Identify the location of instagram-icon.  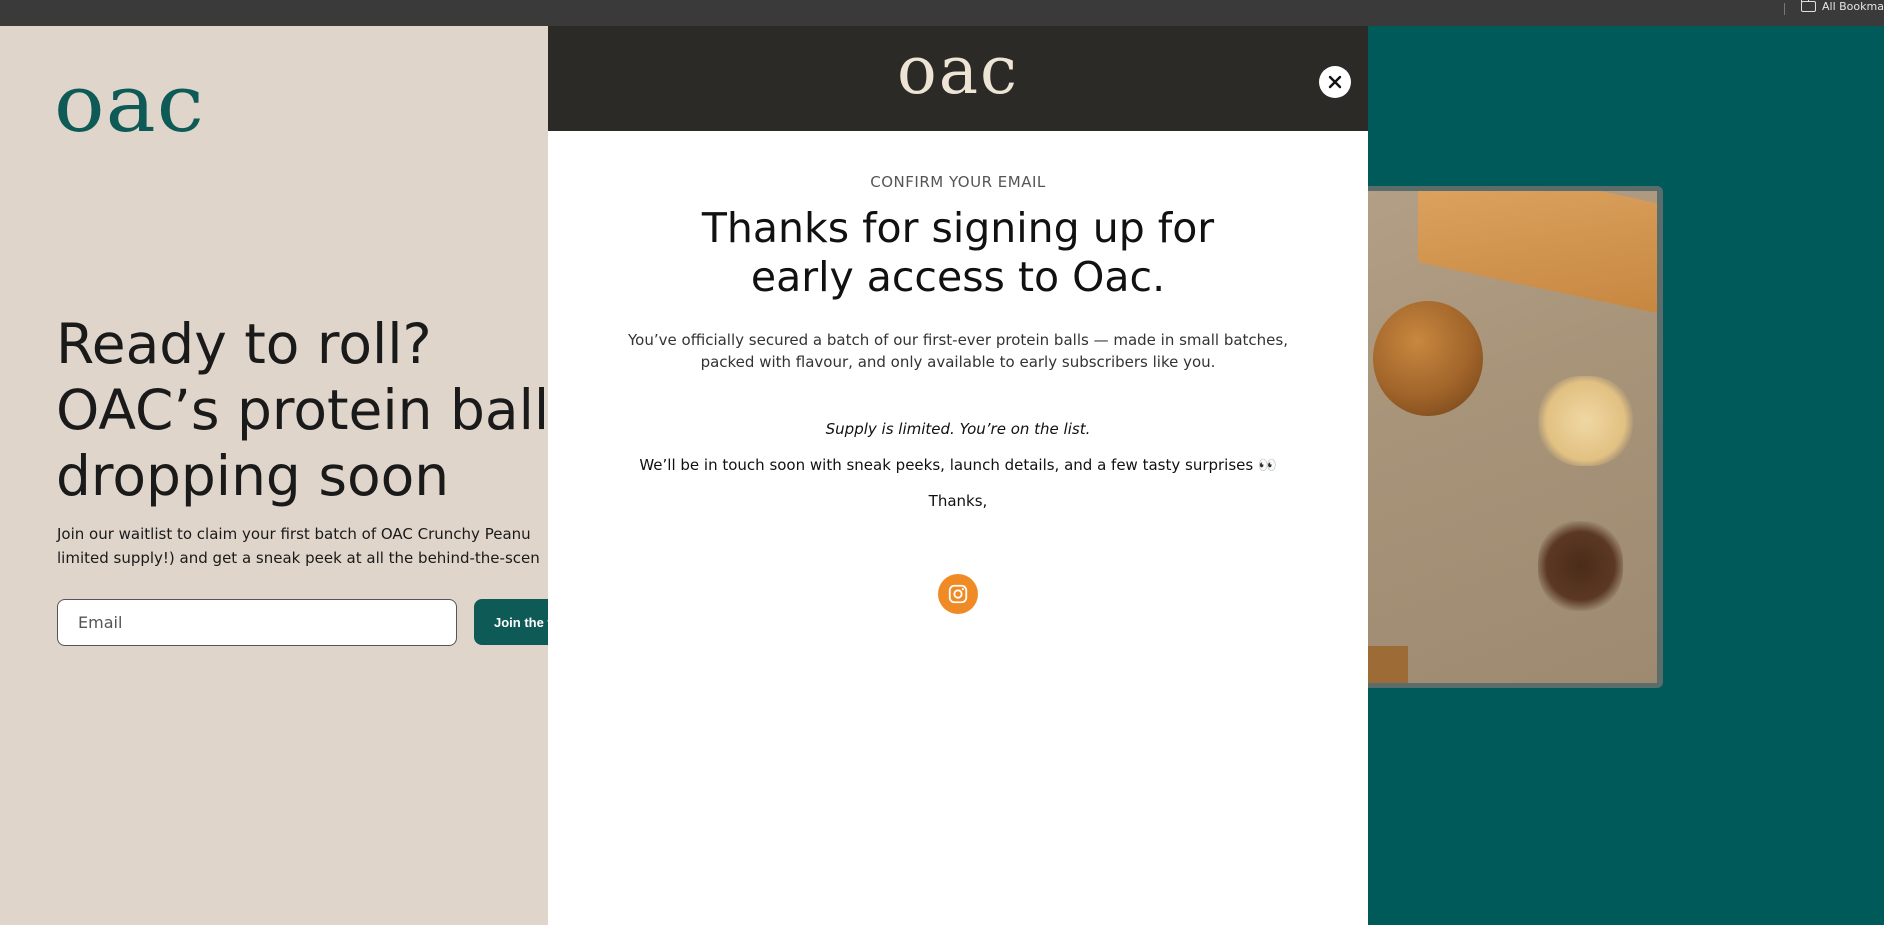
(958, 594).